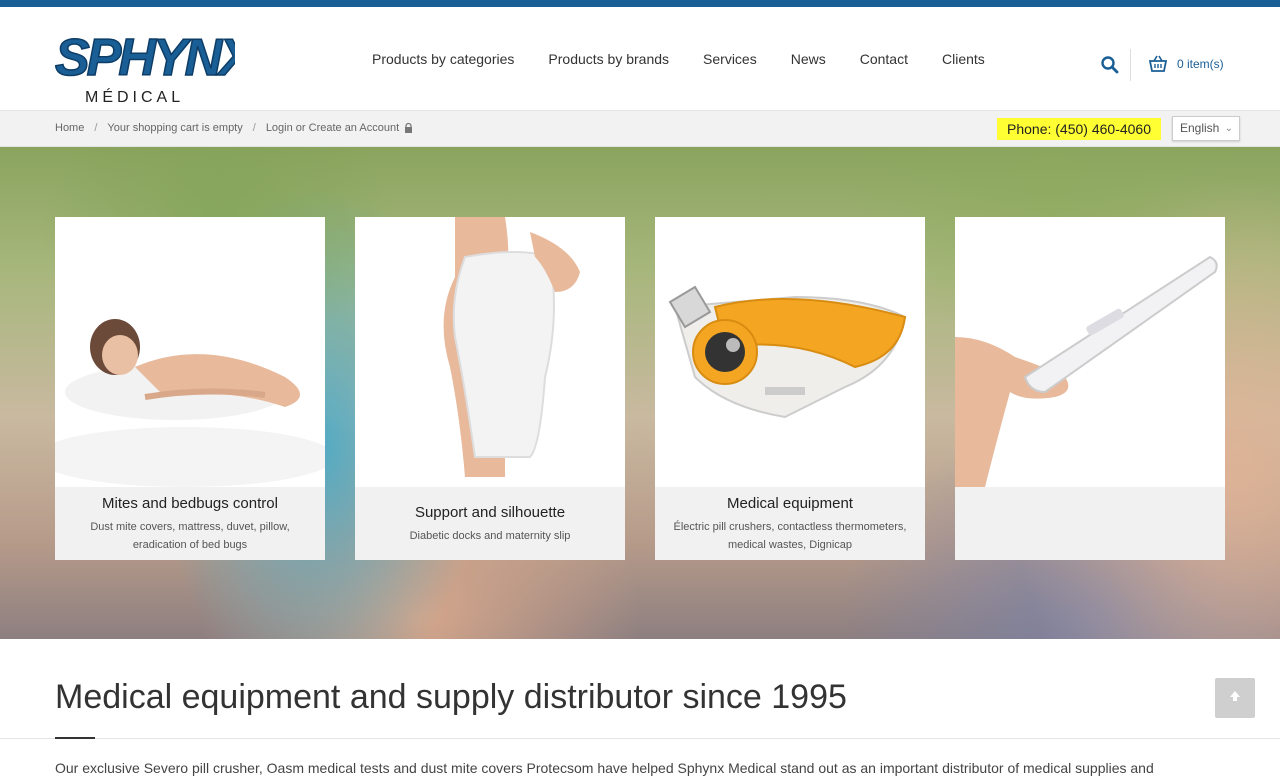 Image resolution: width=1280 pixels, height=776 pixels. What do you see at coordinates (1110, 65) in the screenshot?
I see `search-icon` at bounding box center [1110, 65].